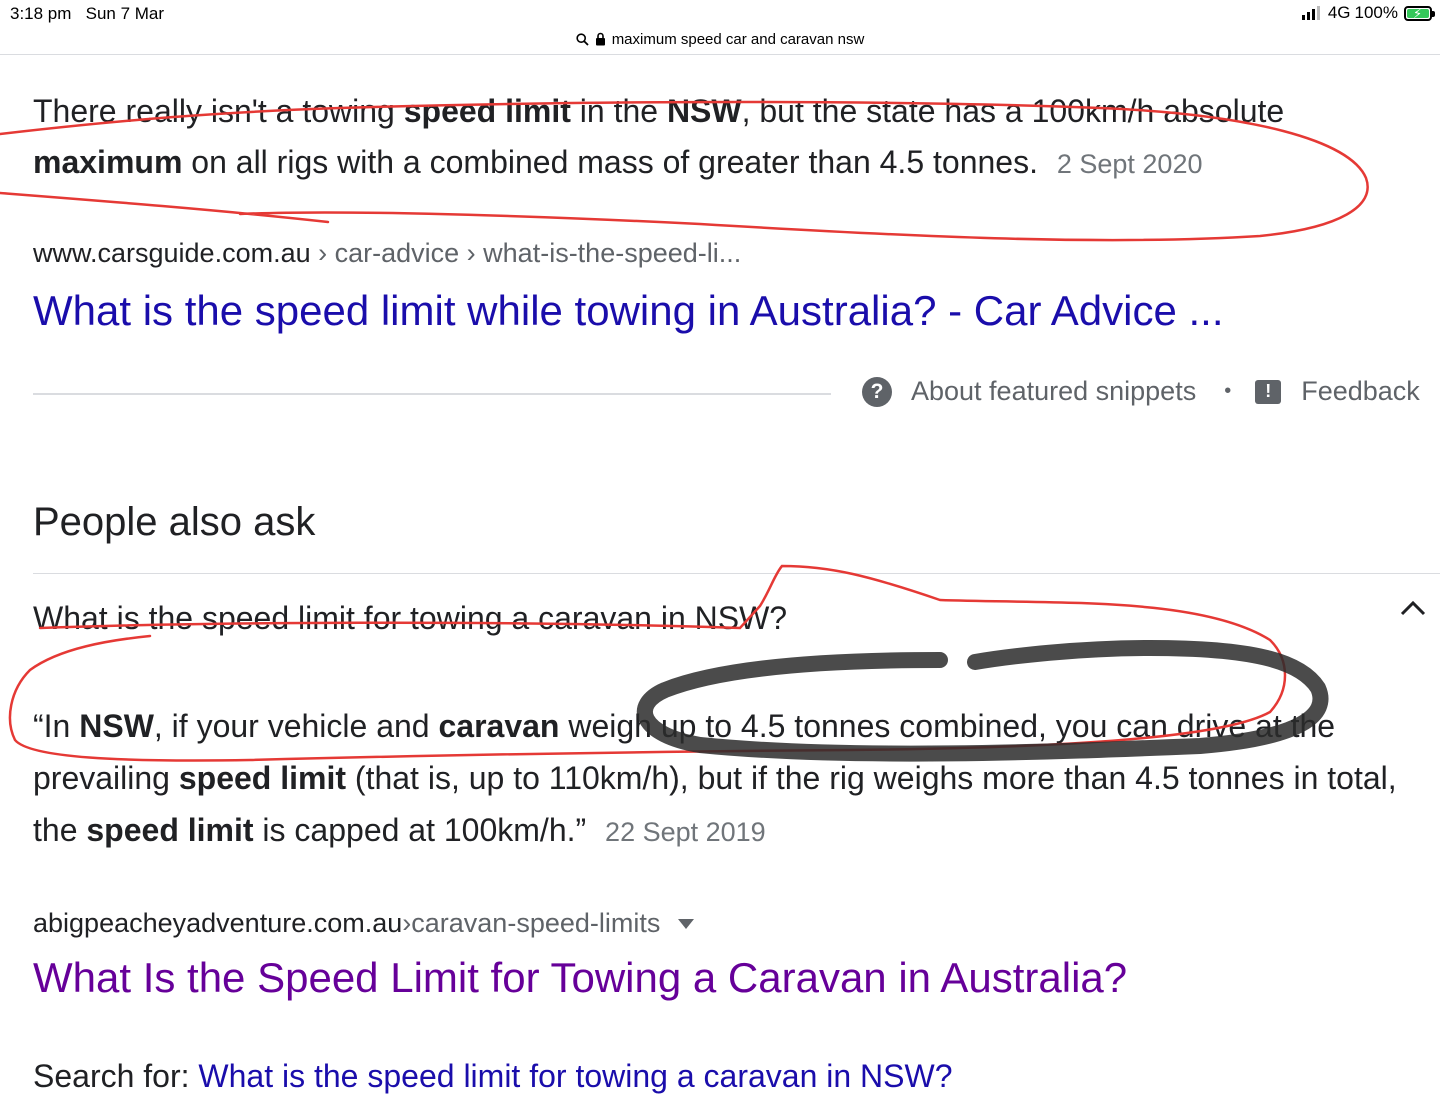 The image size is (1440, 1095). I want to click on feedback-icon: !, so click(1268, 391).